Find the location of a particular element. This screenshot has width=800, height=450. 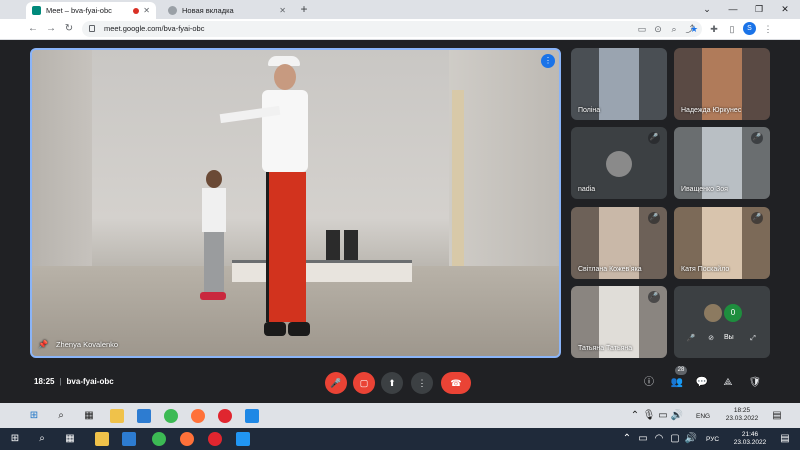

window-menu-icon: ⌄ is located at coordinates (707, 9).